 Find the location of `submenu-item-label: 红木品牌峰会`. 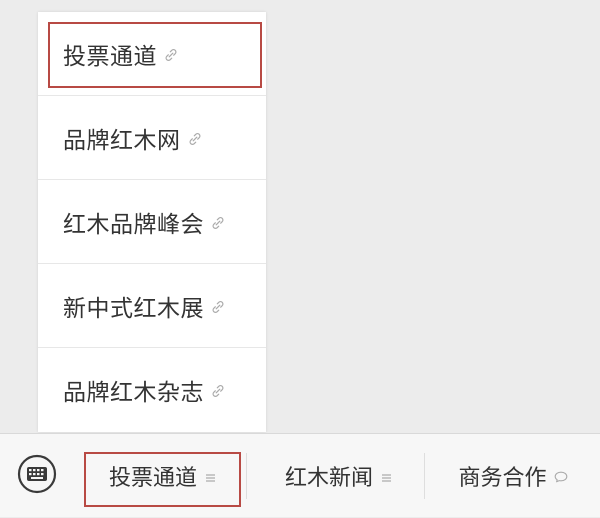

submenu-item-label: 红木品牌峰会 is located at coordinates (133, 224).